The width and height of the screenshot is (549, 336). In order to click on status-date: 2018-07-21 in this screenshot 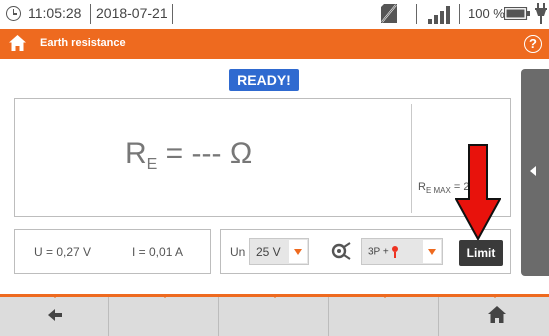, I will do `click(132, 13)`.